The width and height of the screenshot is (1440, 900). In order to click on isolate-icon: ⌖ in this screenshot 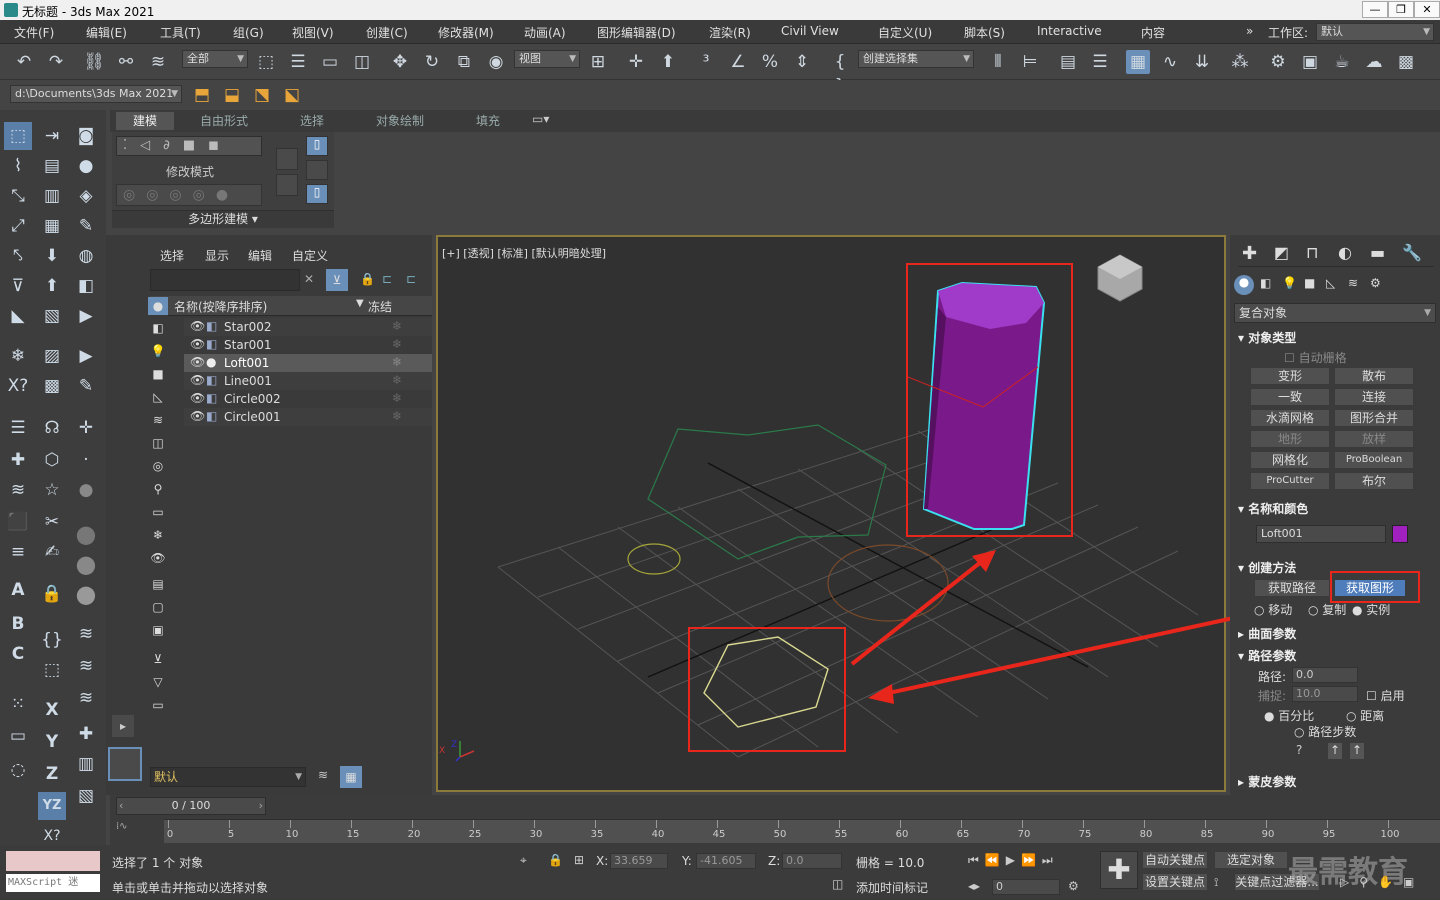, I will do `click(523, 860)`.